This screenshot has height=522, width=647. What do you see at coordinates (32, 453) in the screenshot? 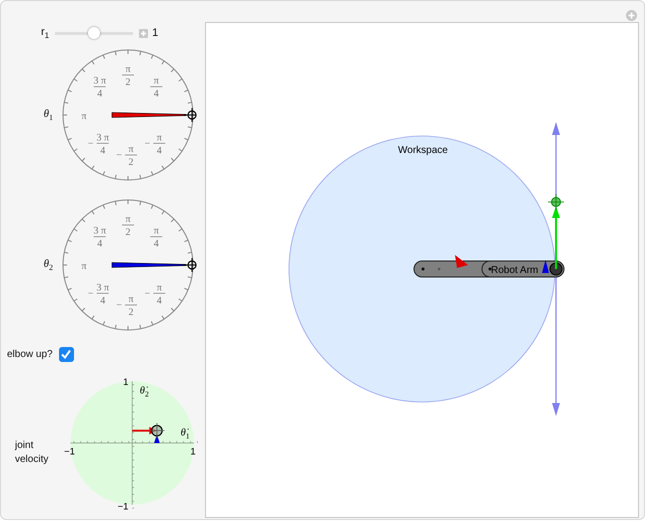
I see `velocity-label: joint velocity` at bounding box center [32, 453].